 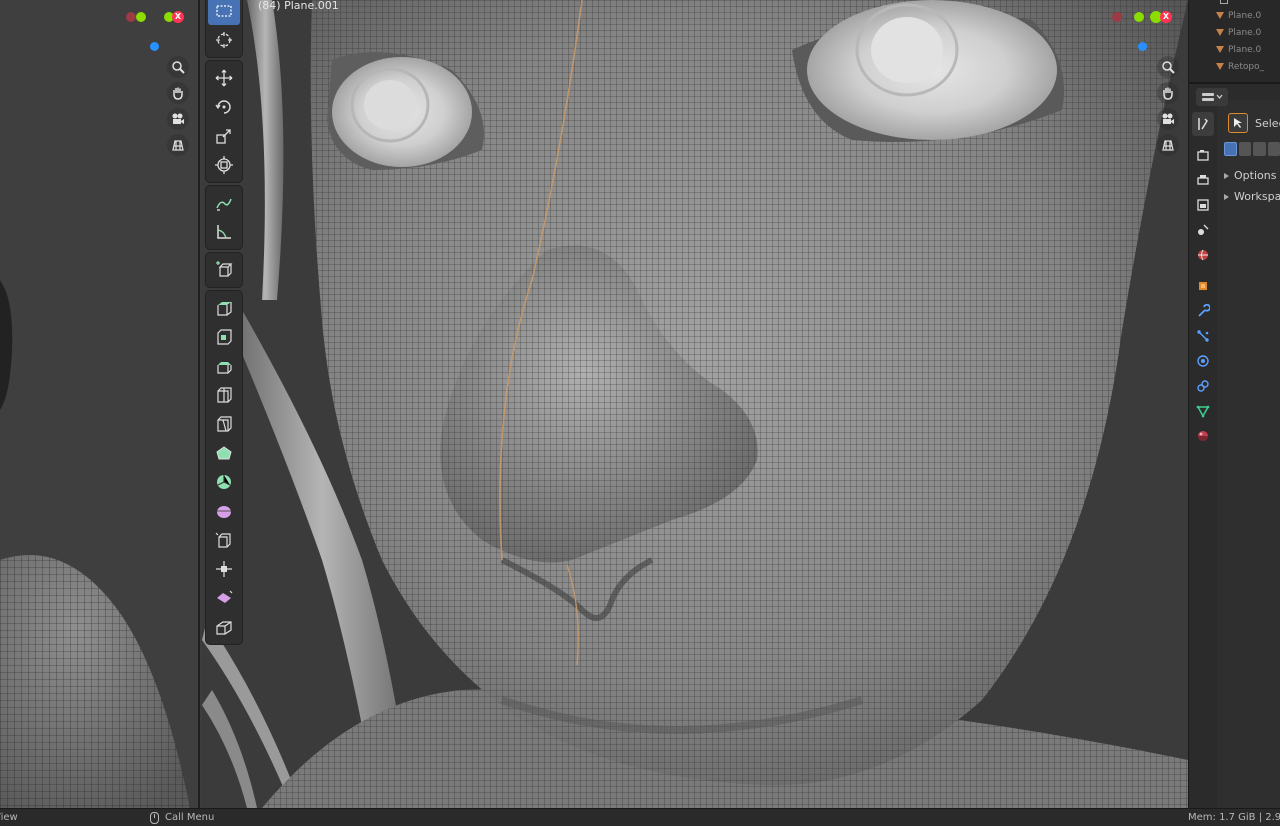 I want to click on annotate-pencil-icon, so click(x=224, y=204).